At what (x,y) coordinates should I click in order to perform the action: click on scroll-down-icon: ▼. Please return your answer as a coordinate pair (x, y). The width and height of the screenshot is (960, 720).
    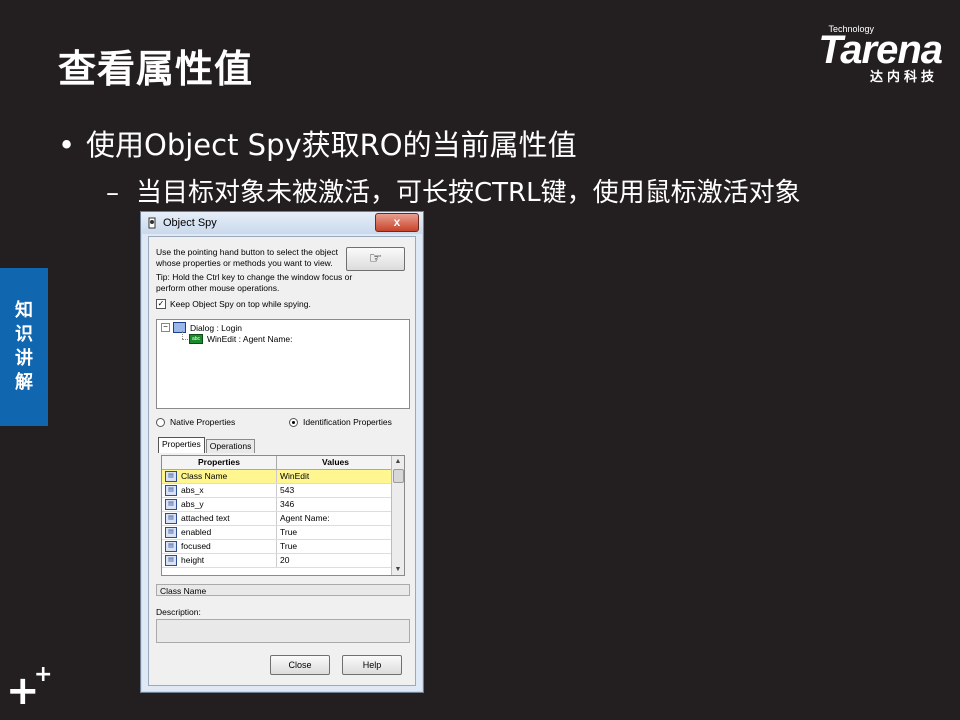
    Looking at the image, I should click on (398, 569).